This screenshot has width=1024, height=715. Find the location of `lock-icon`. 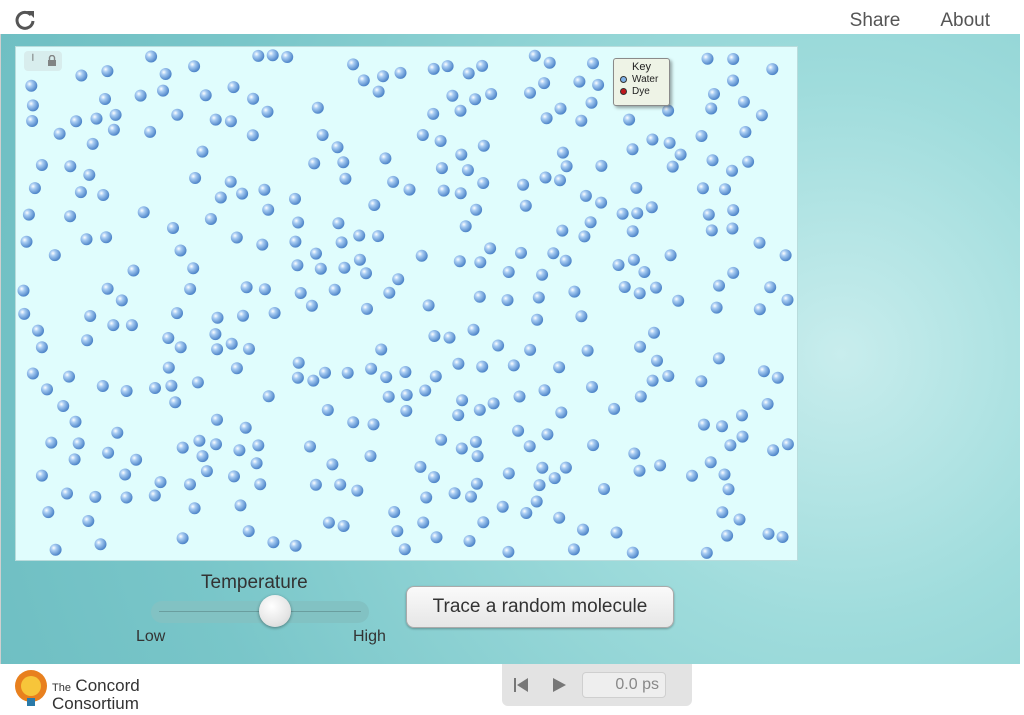

lock-icon is located at coordinates (52, 61).